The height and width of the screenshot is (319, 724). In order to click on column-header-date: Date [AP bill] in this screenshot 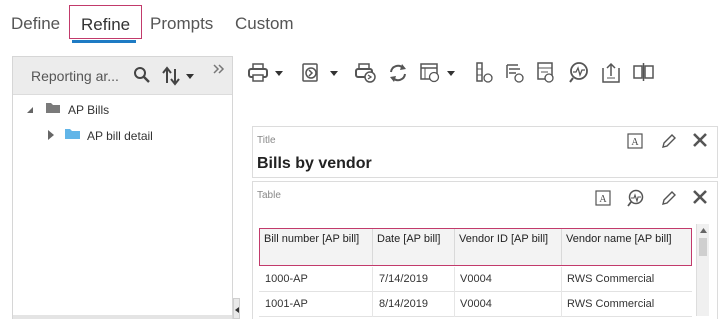, I will do `click(414, 247)`.